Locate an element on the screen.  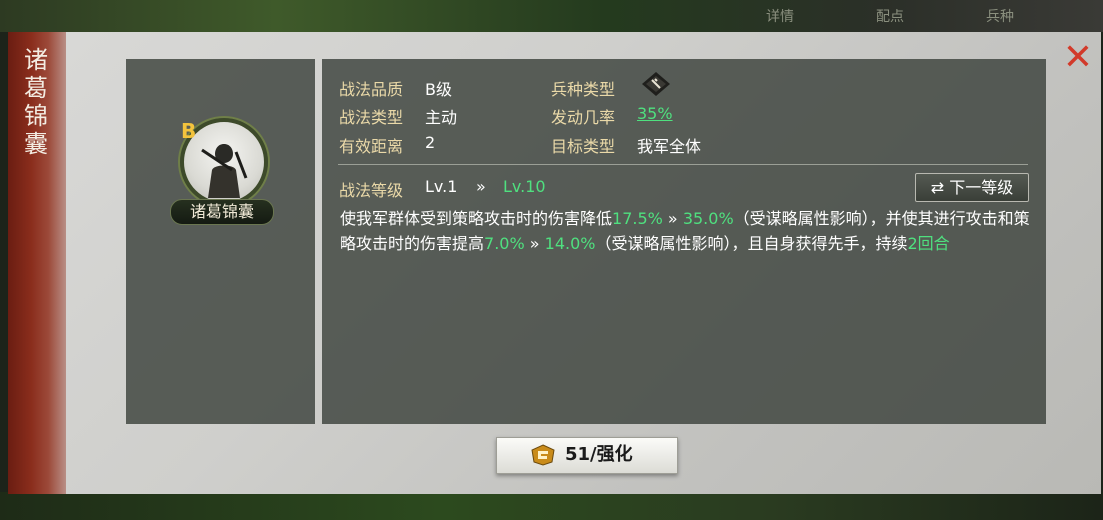
background-tab-points: 配点 is located at coordinates (890, 17).